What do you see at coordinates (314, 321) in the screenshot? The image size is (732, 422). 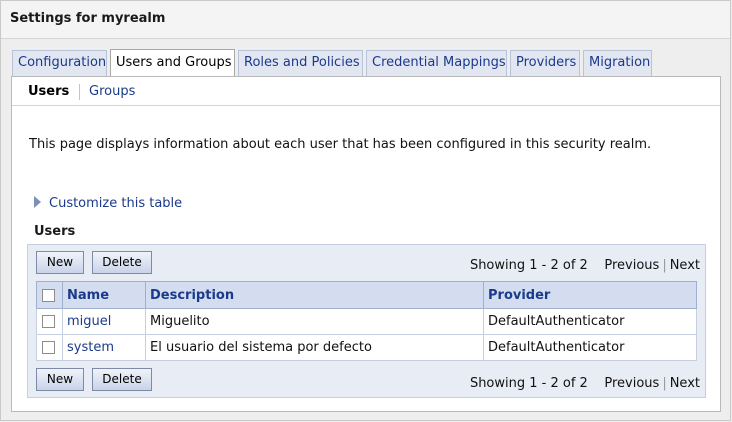 I see `user-description-cell: Miguelito` at bounding box center [314, 321].